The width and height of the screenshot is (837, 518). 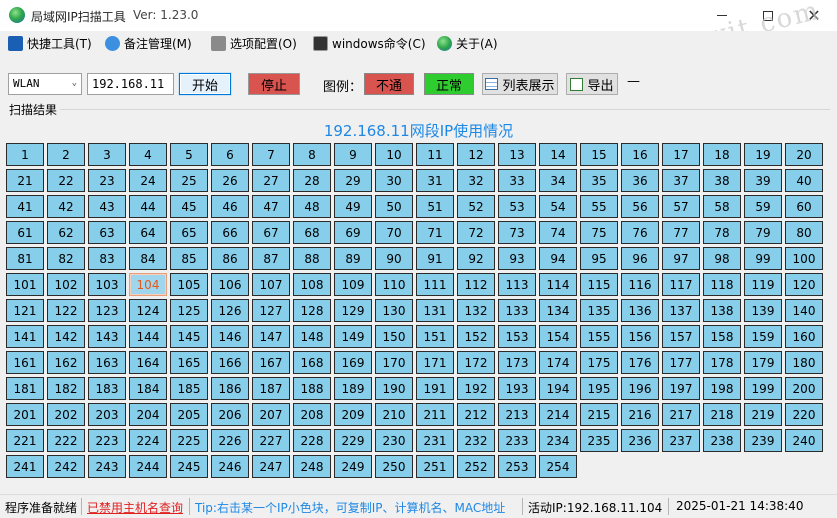 What do you see at coordinates (66, 362) in the screenshot?
I see `ip-cell: 162` at bounding box center [66, 362].